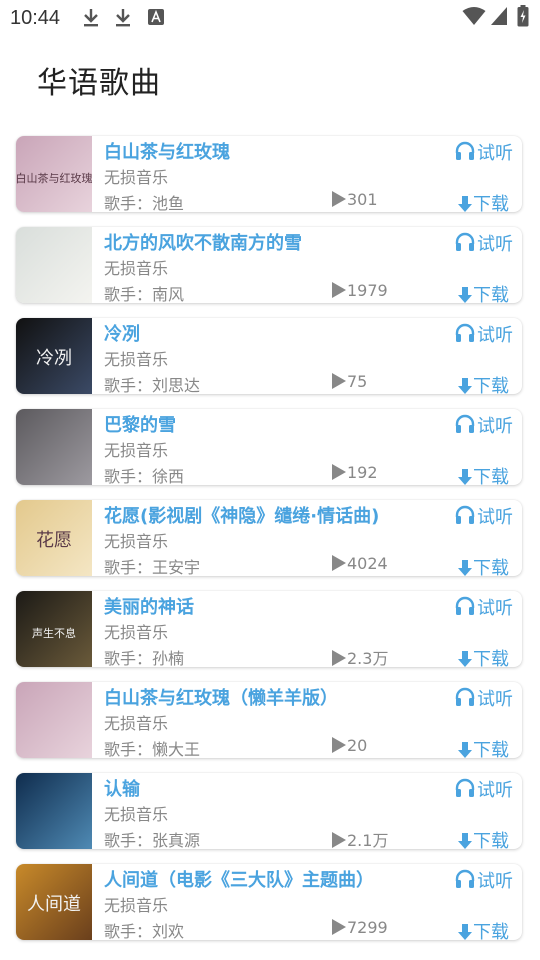  I want to click on play-count-value: 7299, so click(367, 927).